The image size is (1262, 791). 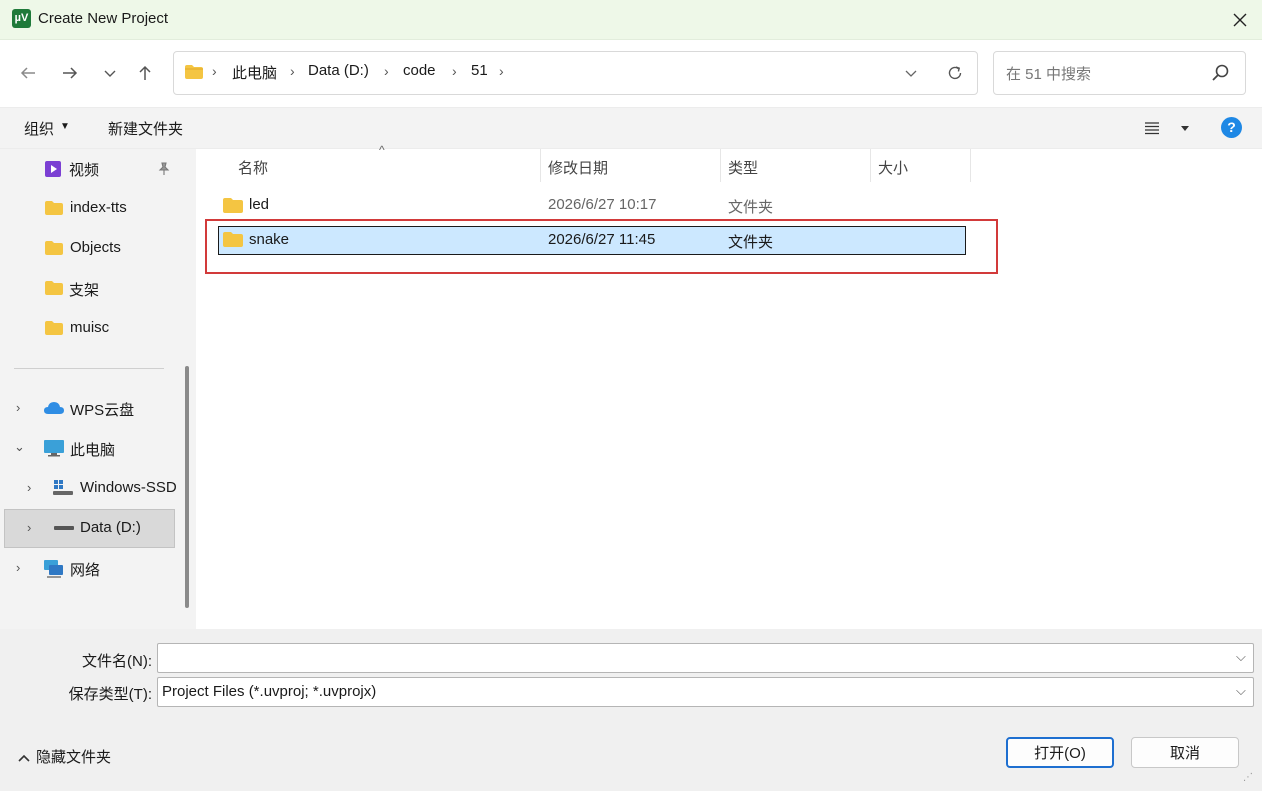 What do you see at coordinates (19, 447) in the screenshot?
I see `chevron-down-icon: ⌄` at bounding box center [19, 447].